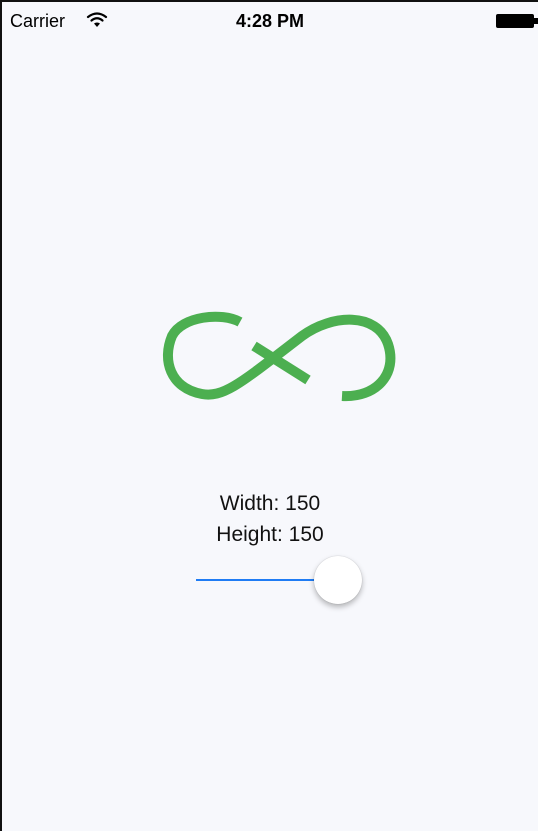 The height and width of the screenshot is (831, 538). I want to click on infinity-logo-icon, so click(279, 356).